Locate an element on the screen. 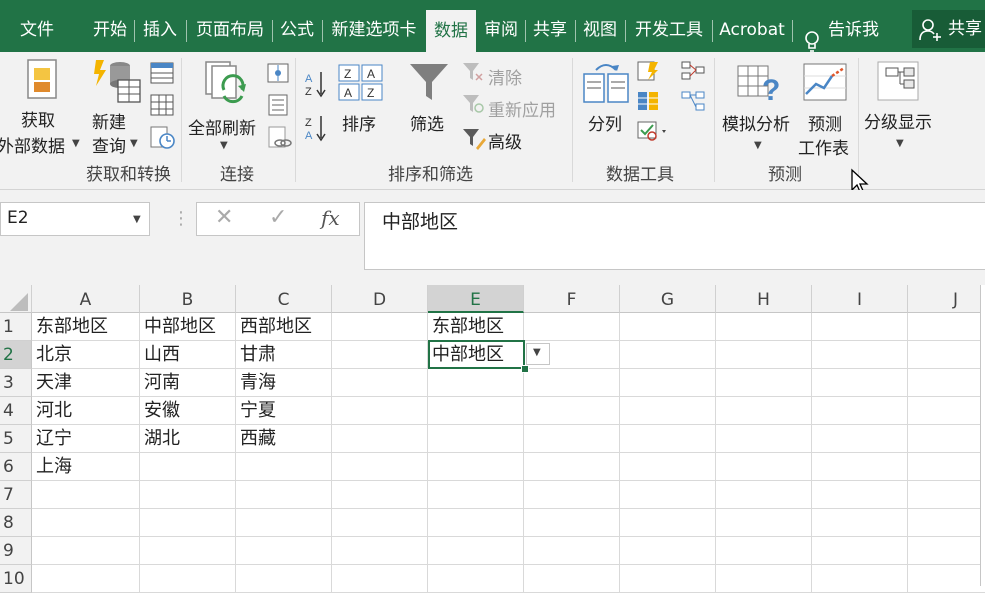  cell-d5 is located at coordinates (380, 439).